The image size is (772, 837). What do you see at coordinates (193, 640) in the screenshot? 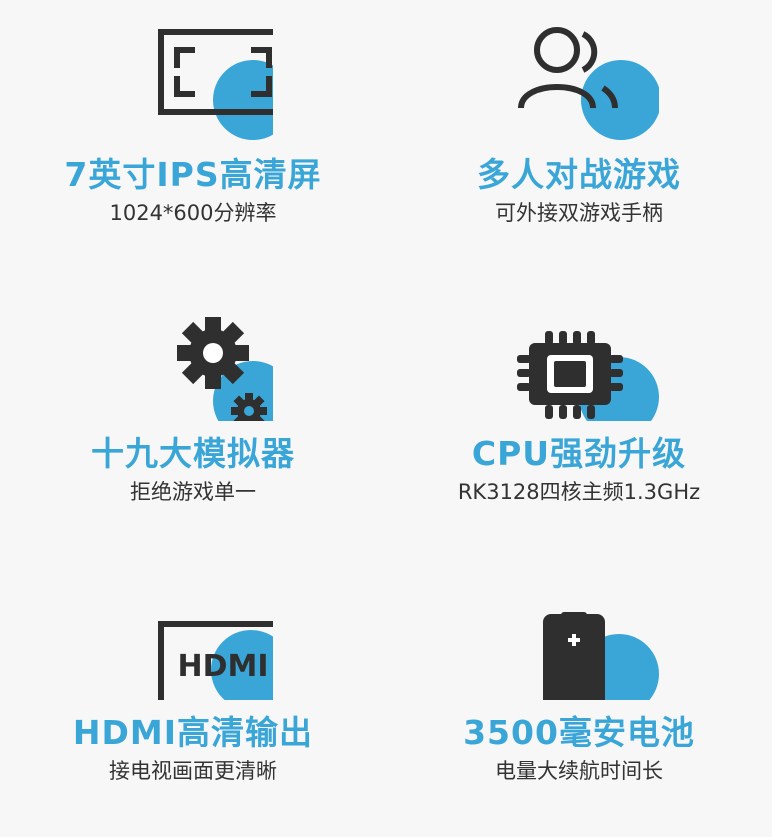
I see `hdmi-icon: HDMI` at bounding box center [193, 640].